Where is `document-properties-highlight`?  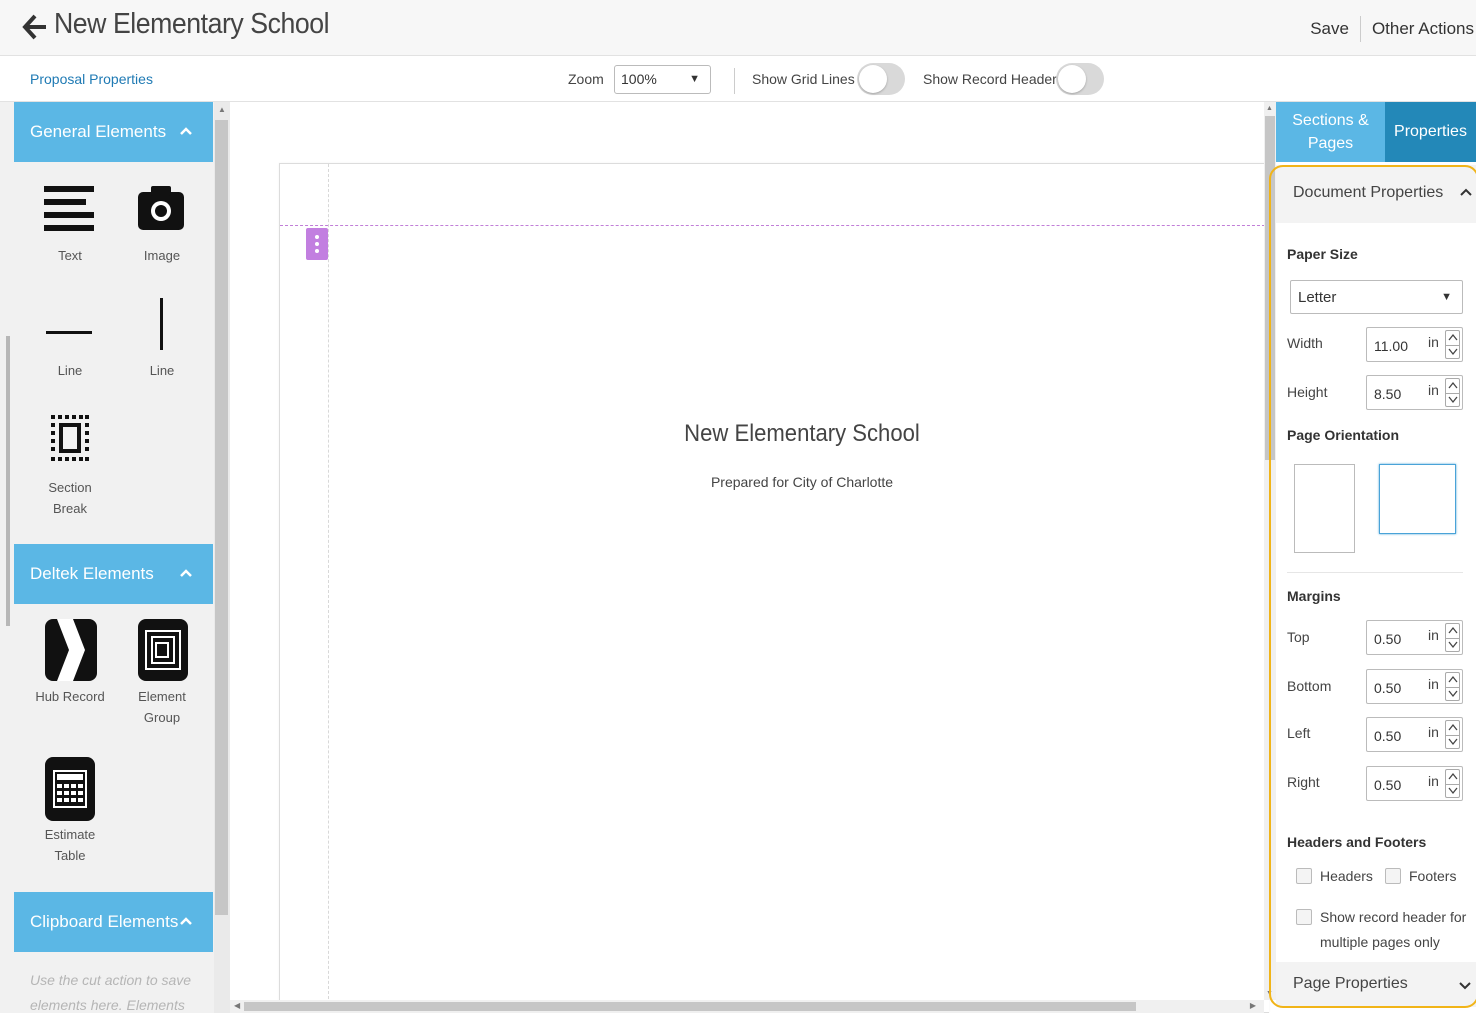
document-properties-highlight is located at coordinates (1372, 586).